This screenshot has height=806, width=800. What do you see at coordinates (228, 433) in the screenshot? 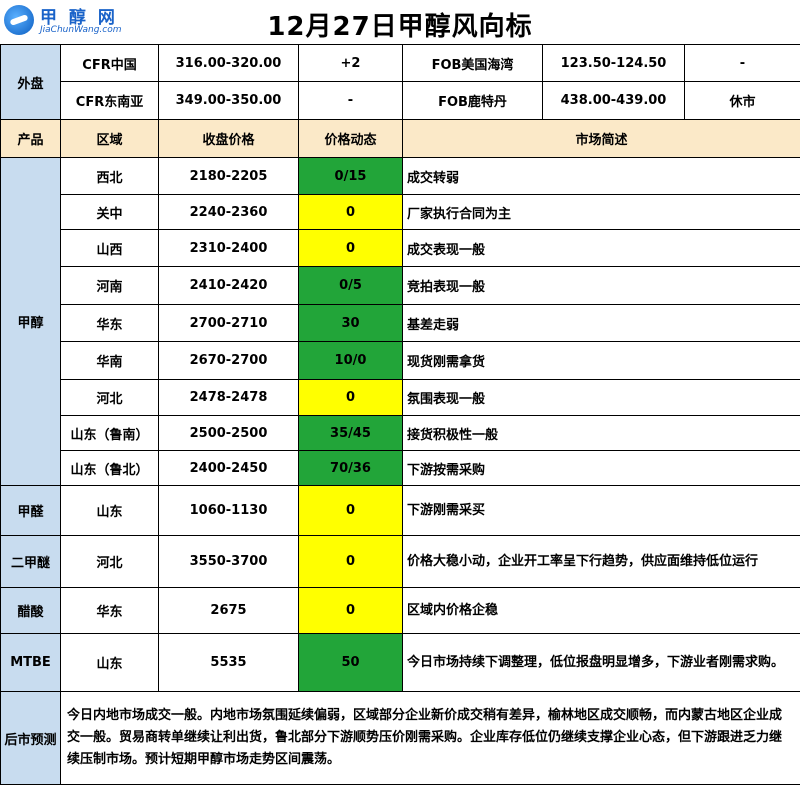
I see `price-cell: 2500-2500` at bounding box center [228, 433].